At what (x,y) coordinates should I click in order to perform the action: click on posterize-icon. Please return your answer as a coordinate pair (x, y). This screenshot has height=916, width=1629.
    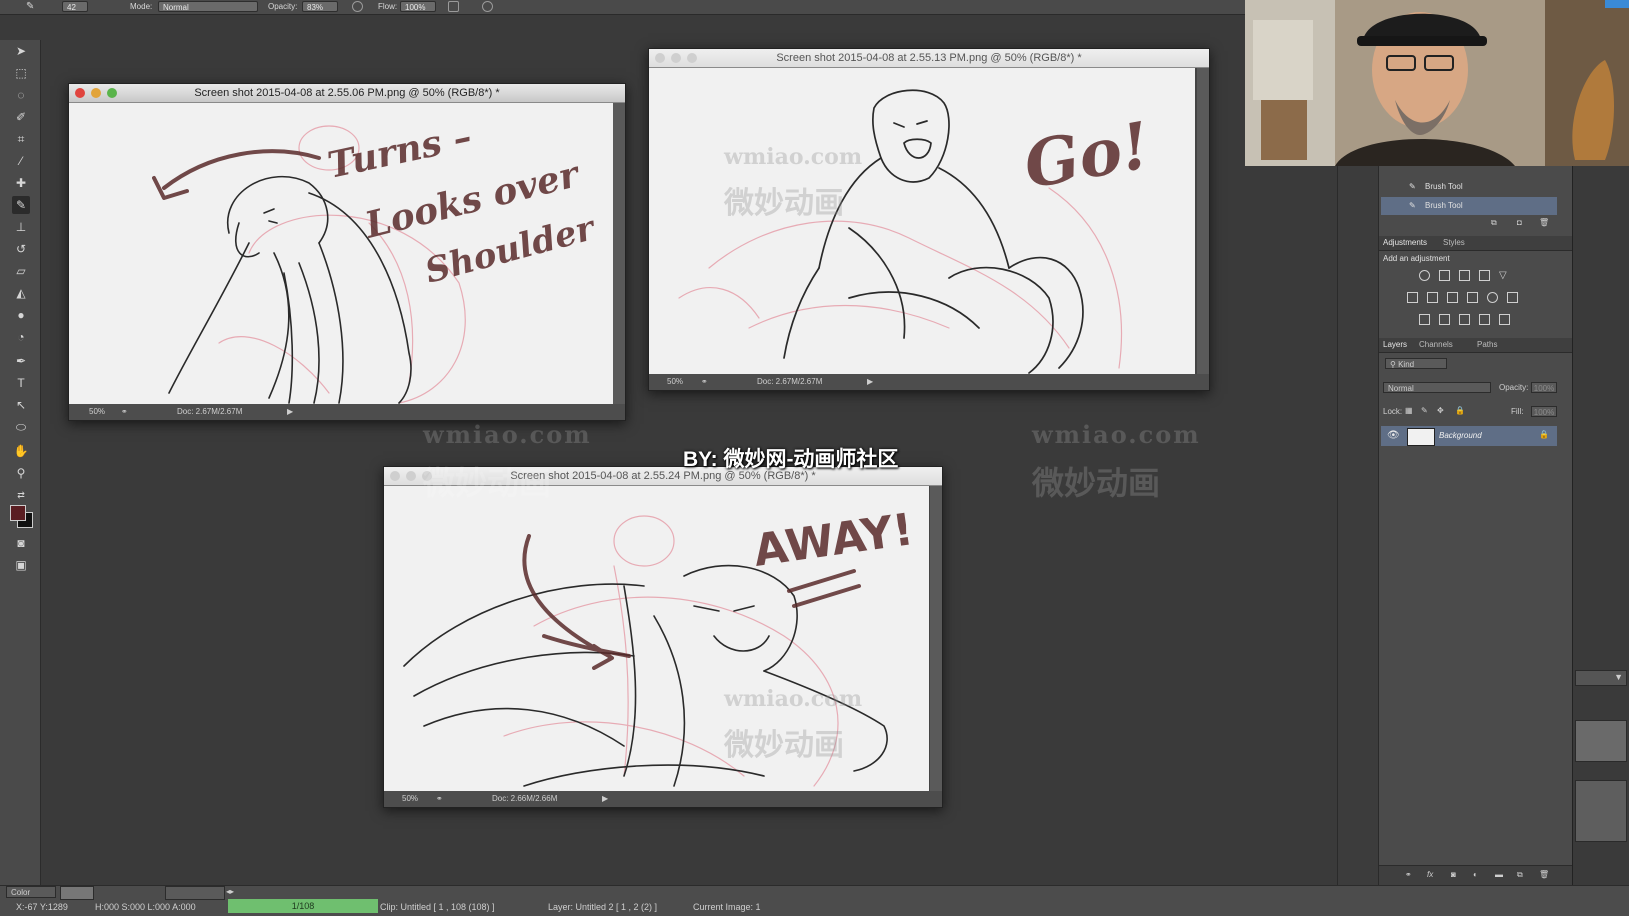
    Looking at the image, I should click on (1444, 319).